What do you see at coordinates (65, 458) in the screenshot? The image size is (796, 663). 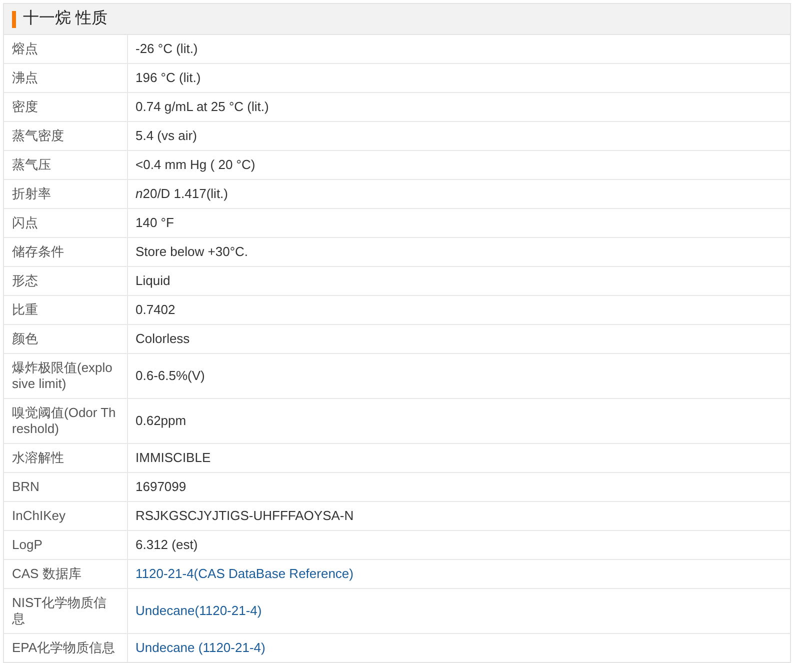 I see `property-label: 水溶解性` at bounding box center [65, 458].